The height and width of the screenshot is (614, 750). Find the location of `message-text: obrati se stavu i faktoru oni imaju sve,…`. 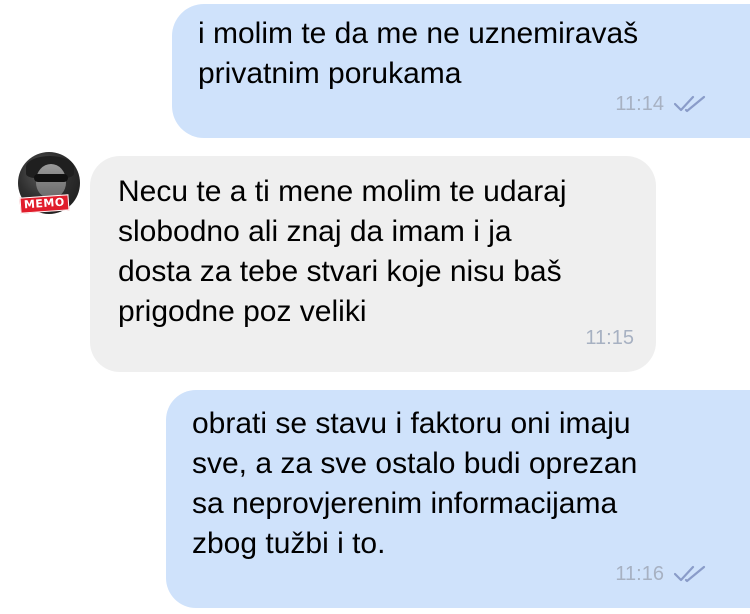

message-text: obrati se stavu i faktoru oni imaju sve,… is located at coordinates (415, 483).